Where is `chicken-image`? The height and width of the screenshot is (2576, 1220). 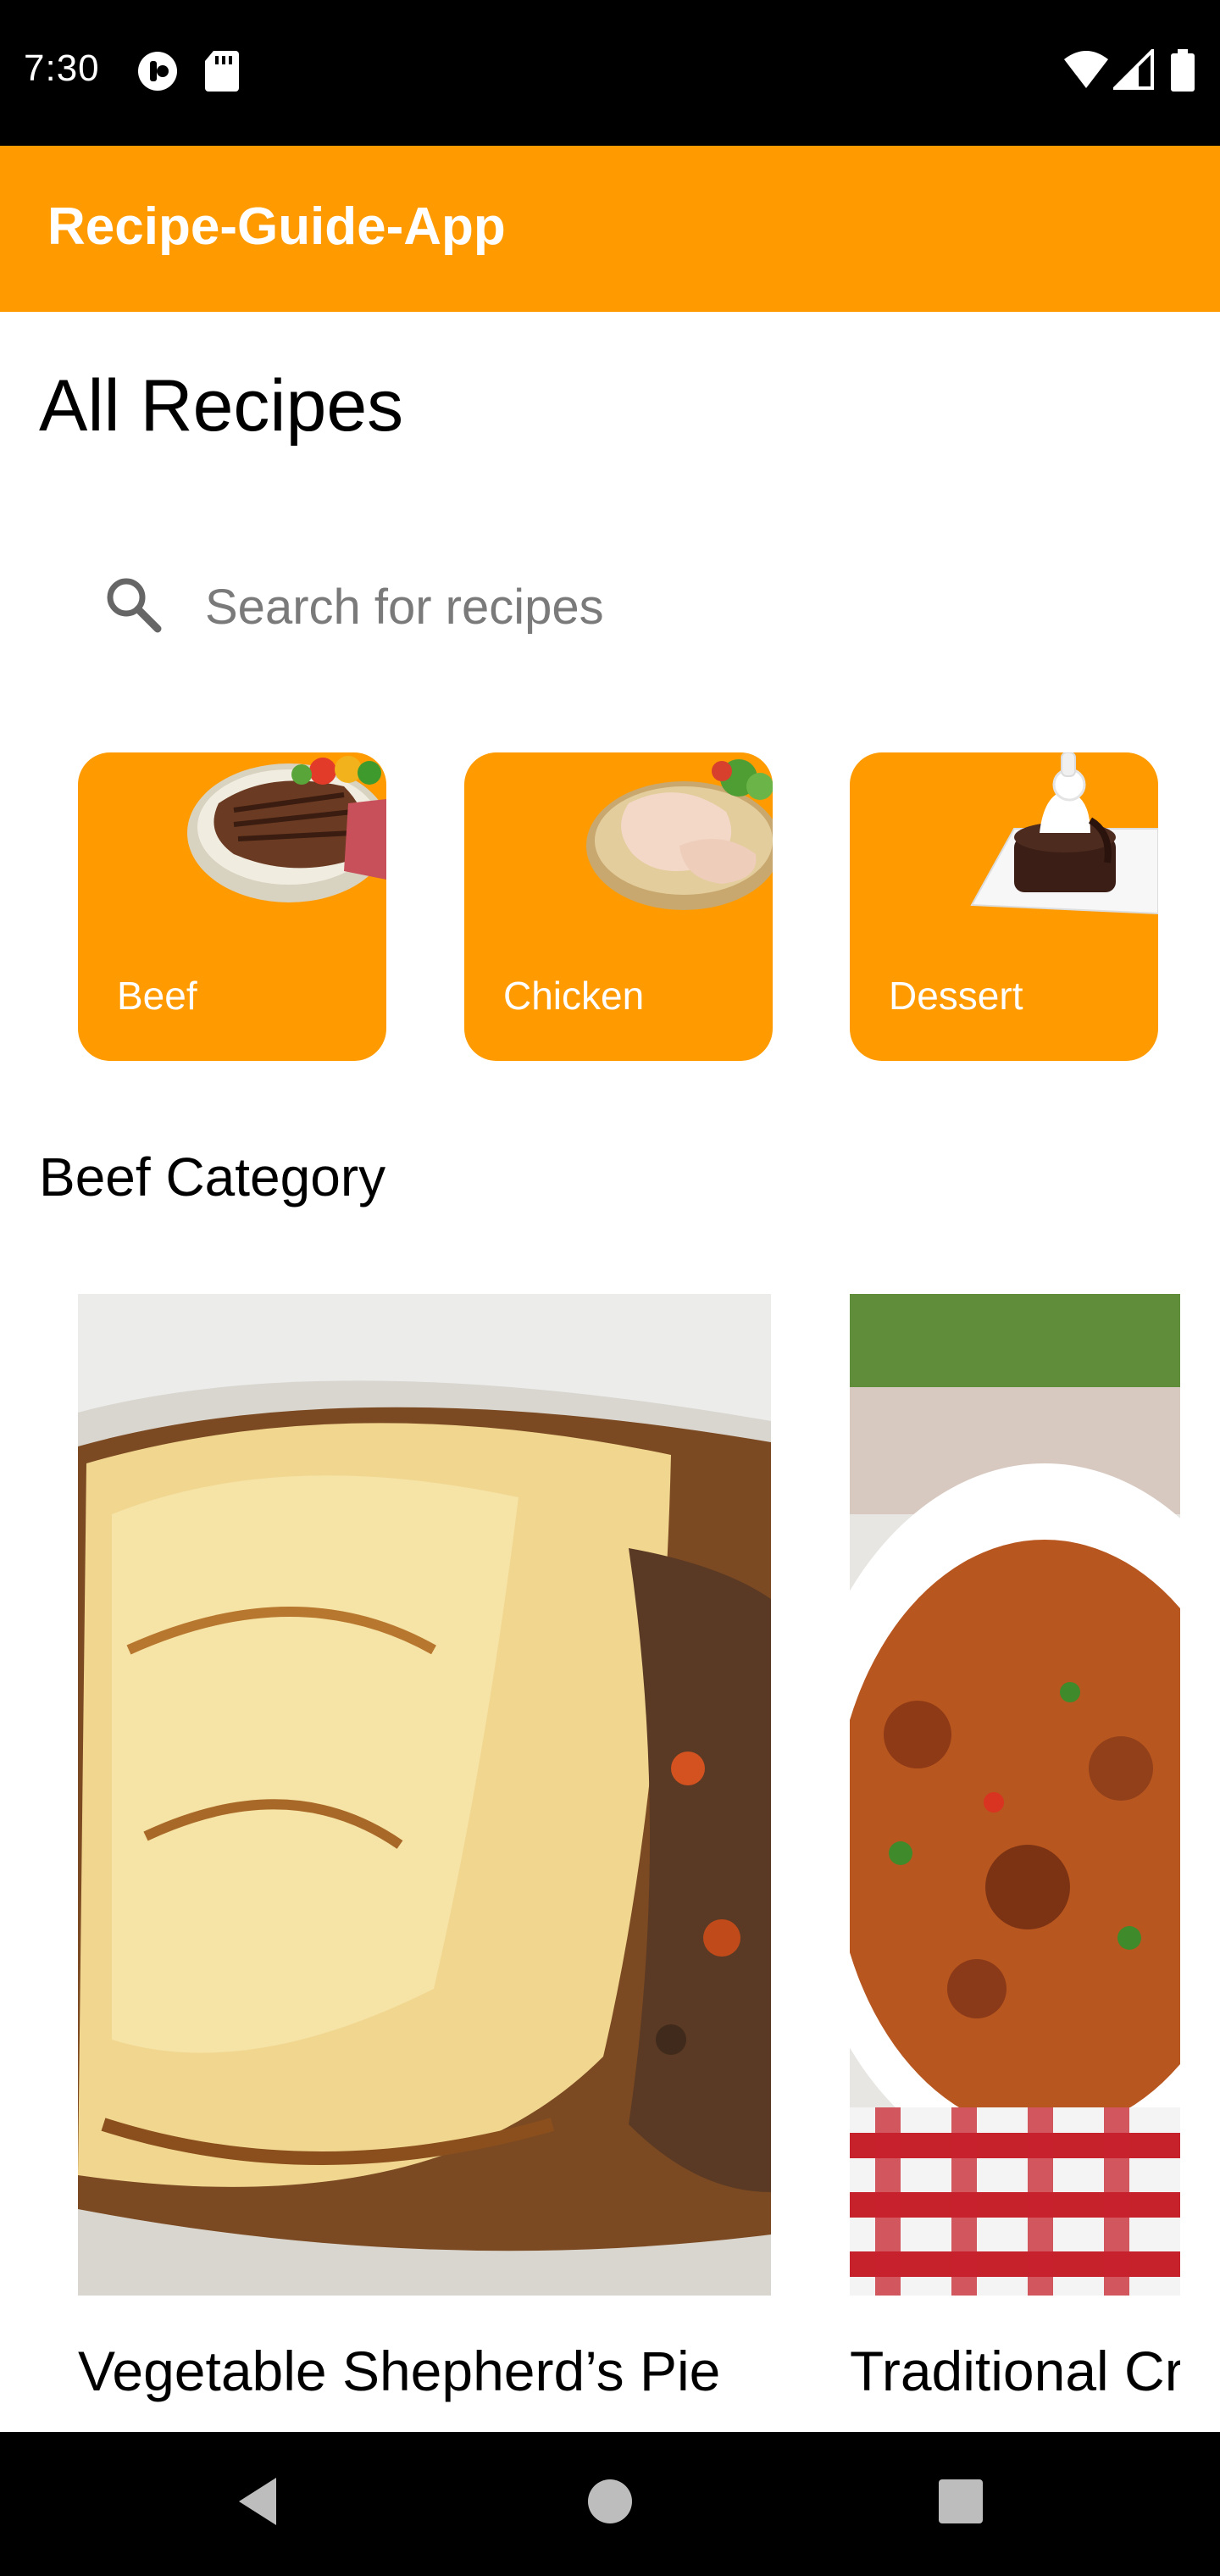
chicken-image is located at coordinates (675, 835).